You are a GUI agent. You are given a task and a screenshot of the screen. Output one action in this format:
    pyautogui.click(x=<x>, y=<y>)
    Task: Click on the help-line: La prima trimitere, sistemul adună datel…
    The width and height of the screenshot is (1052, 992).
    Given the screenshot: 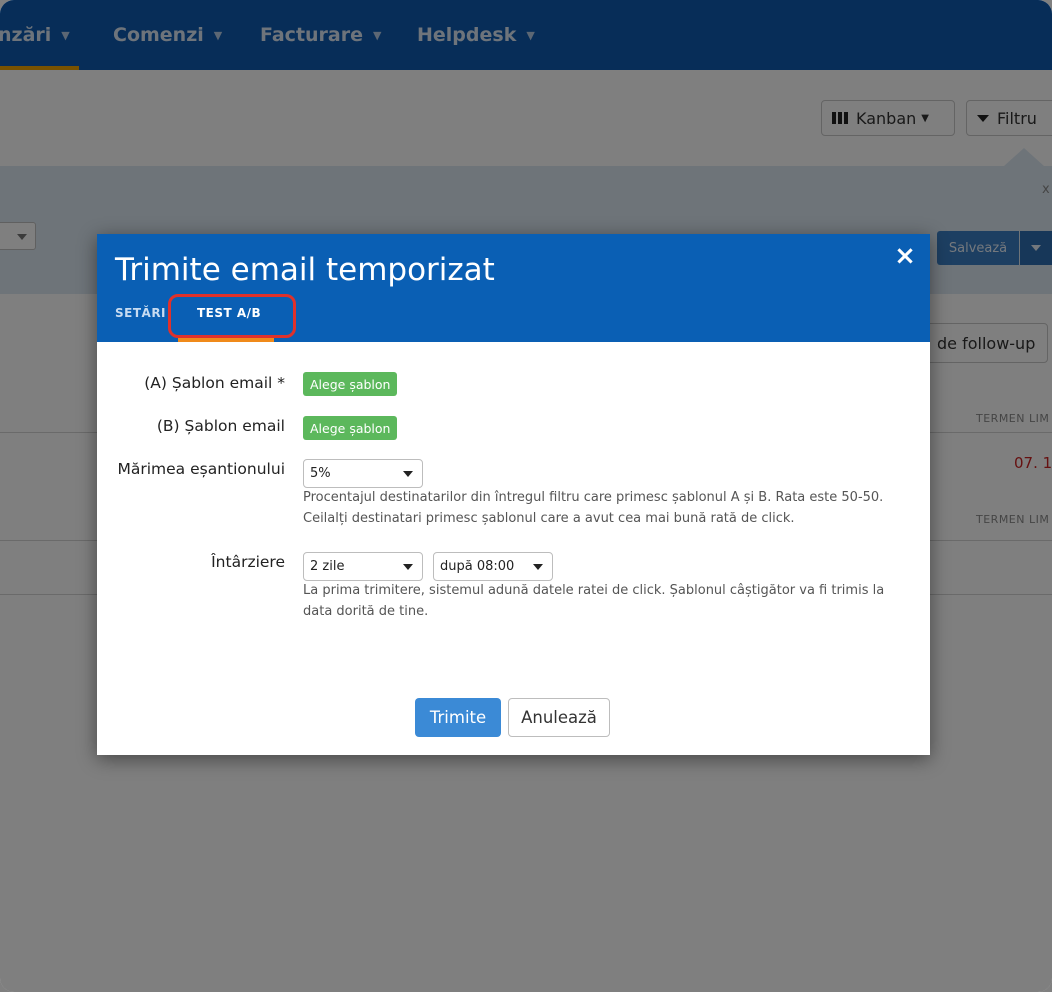 What is the action you would take?
    pyautogui.click(x=594, y=590)
    